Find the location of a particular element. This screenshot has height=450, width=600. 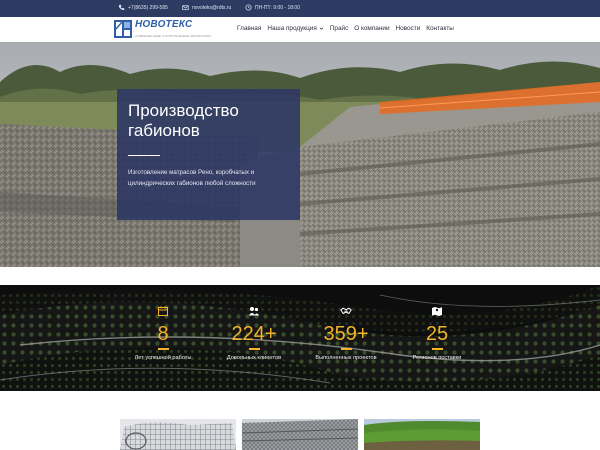

phone-contact: +7(8635) 299-585 is located at coordinates (143, 7).